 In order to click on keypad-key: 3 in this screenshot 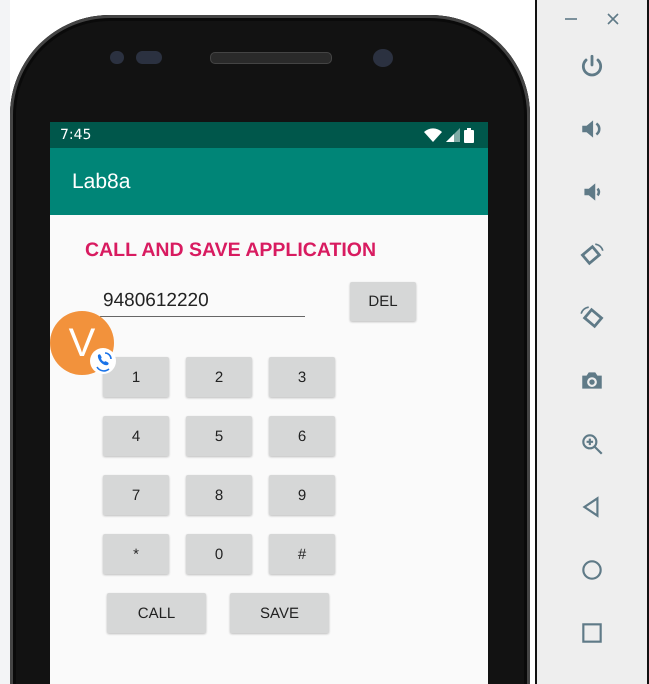, I will do `click(302, 377)`.